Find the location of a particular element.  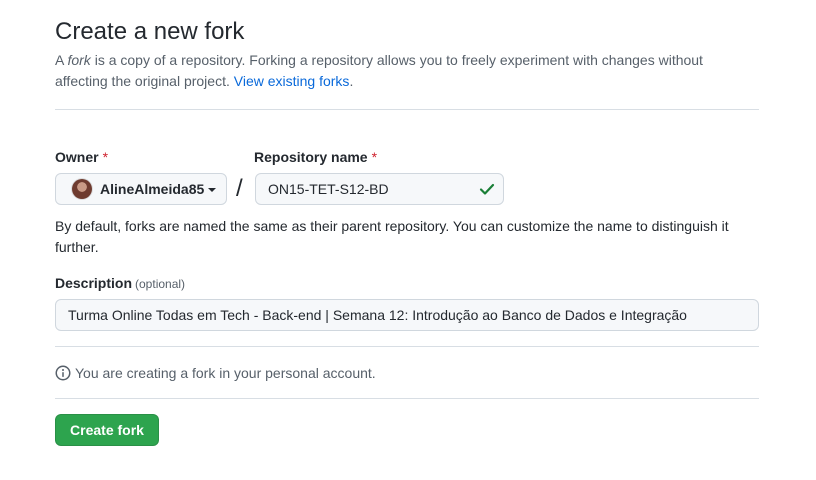

intro-suffix: . is located at coordinates (351, 81).